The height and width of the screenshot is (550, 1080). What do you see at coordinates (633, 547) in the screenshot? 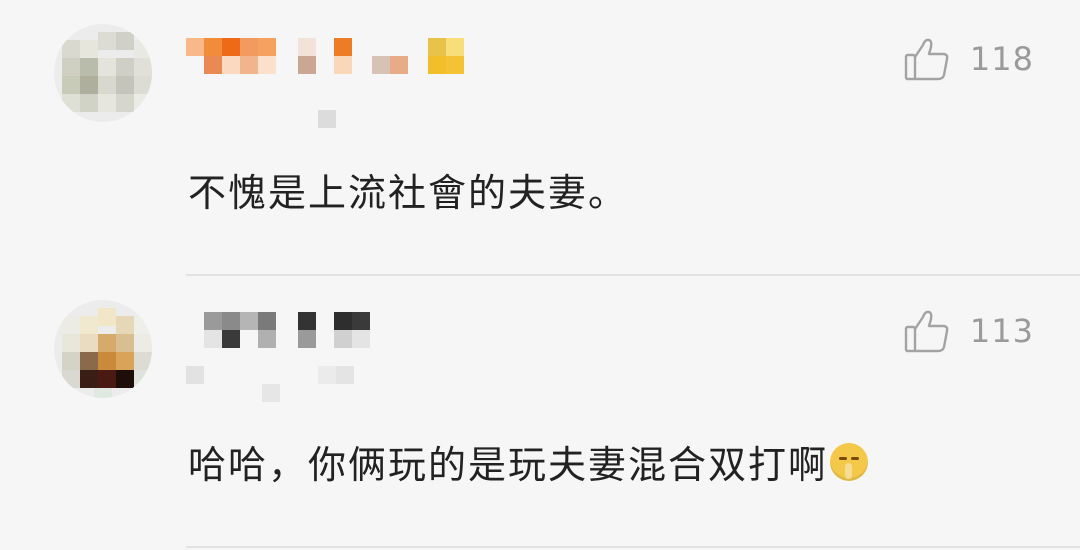
I see `divider` at bounding box center [633, 547].